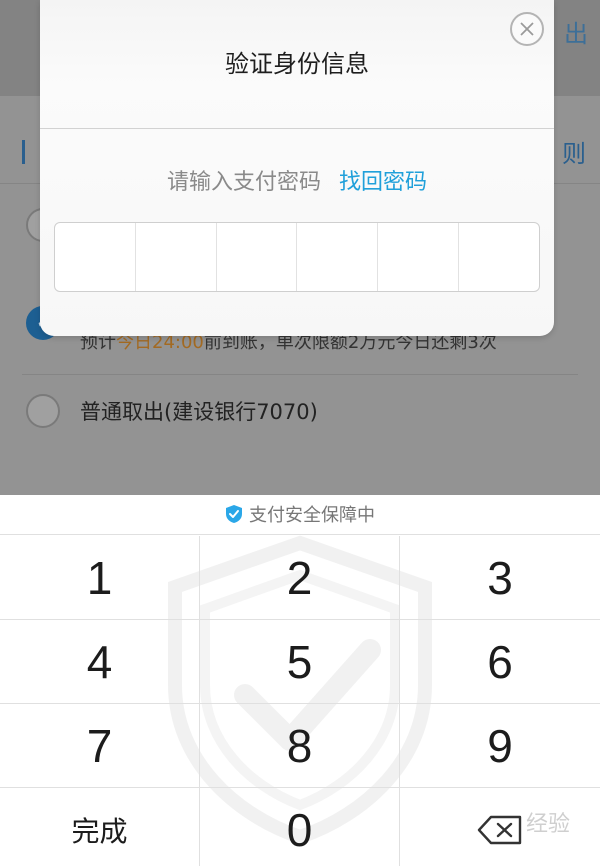  What do you see at coordinates (300, 662) in the screenshot?
I see `key-5: 5` at bounding box center [300, 662].